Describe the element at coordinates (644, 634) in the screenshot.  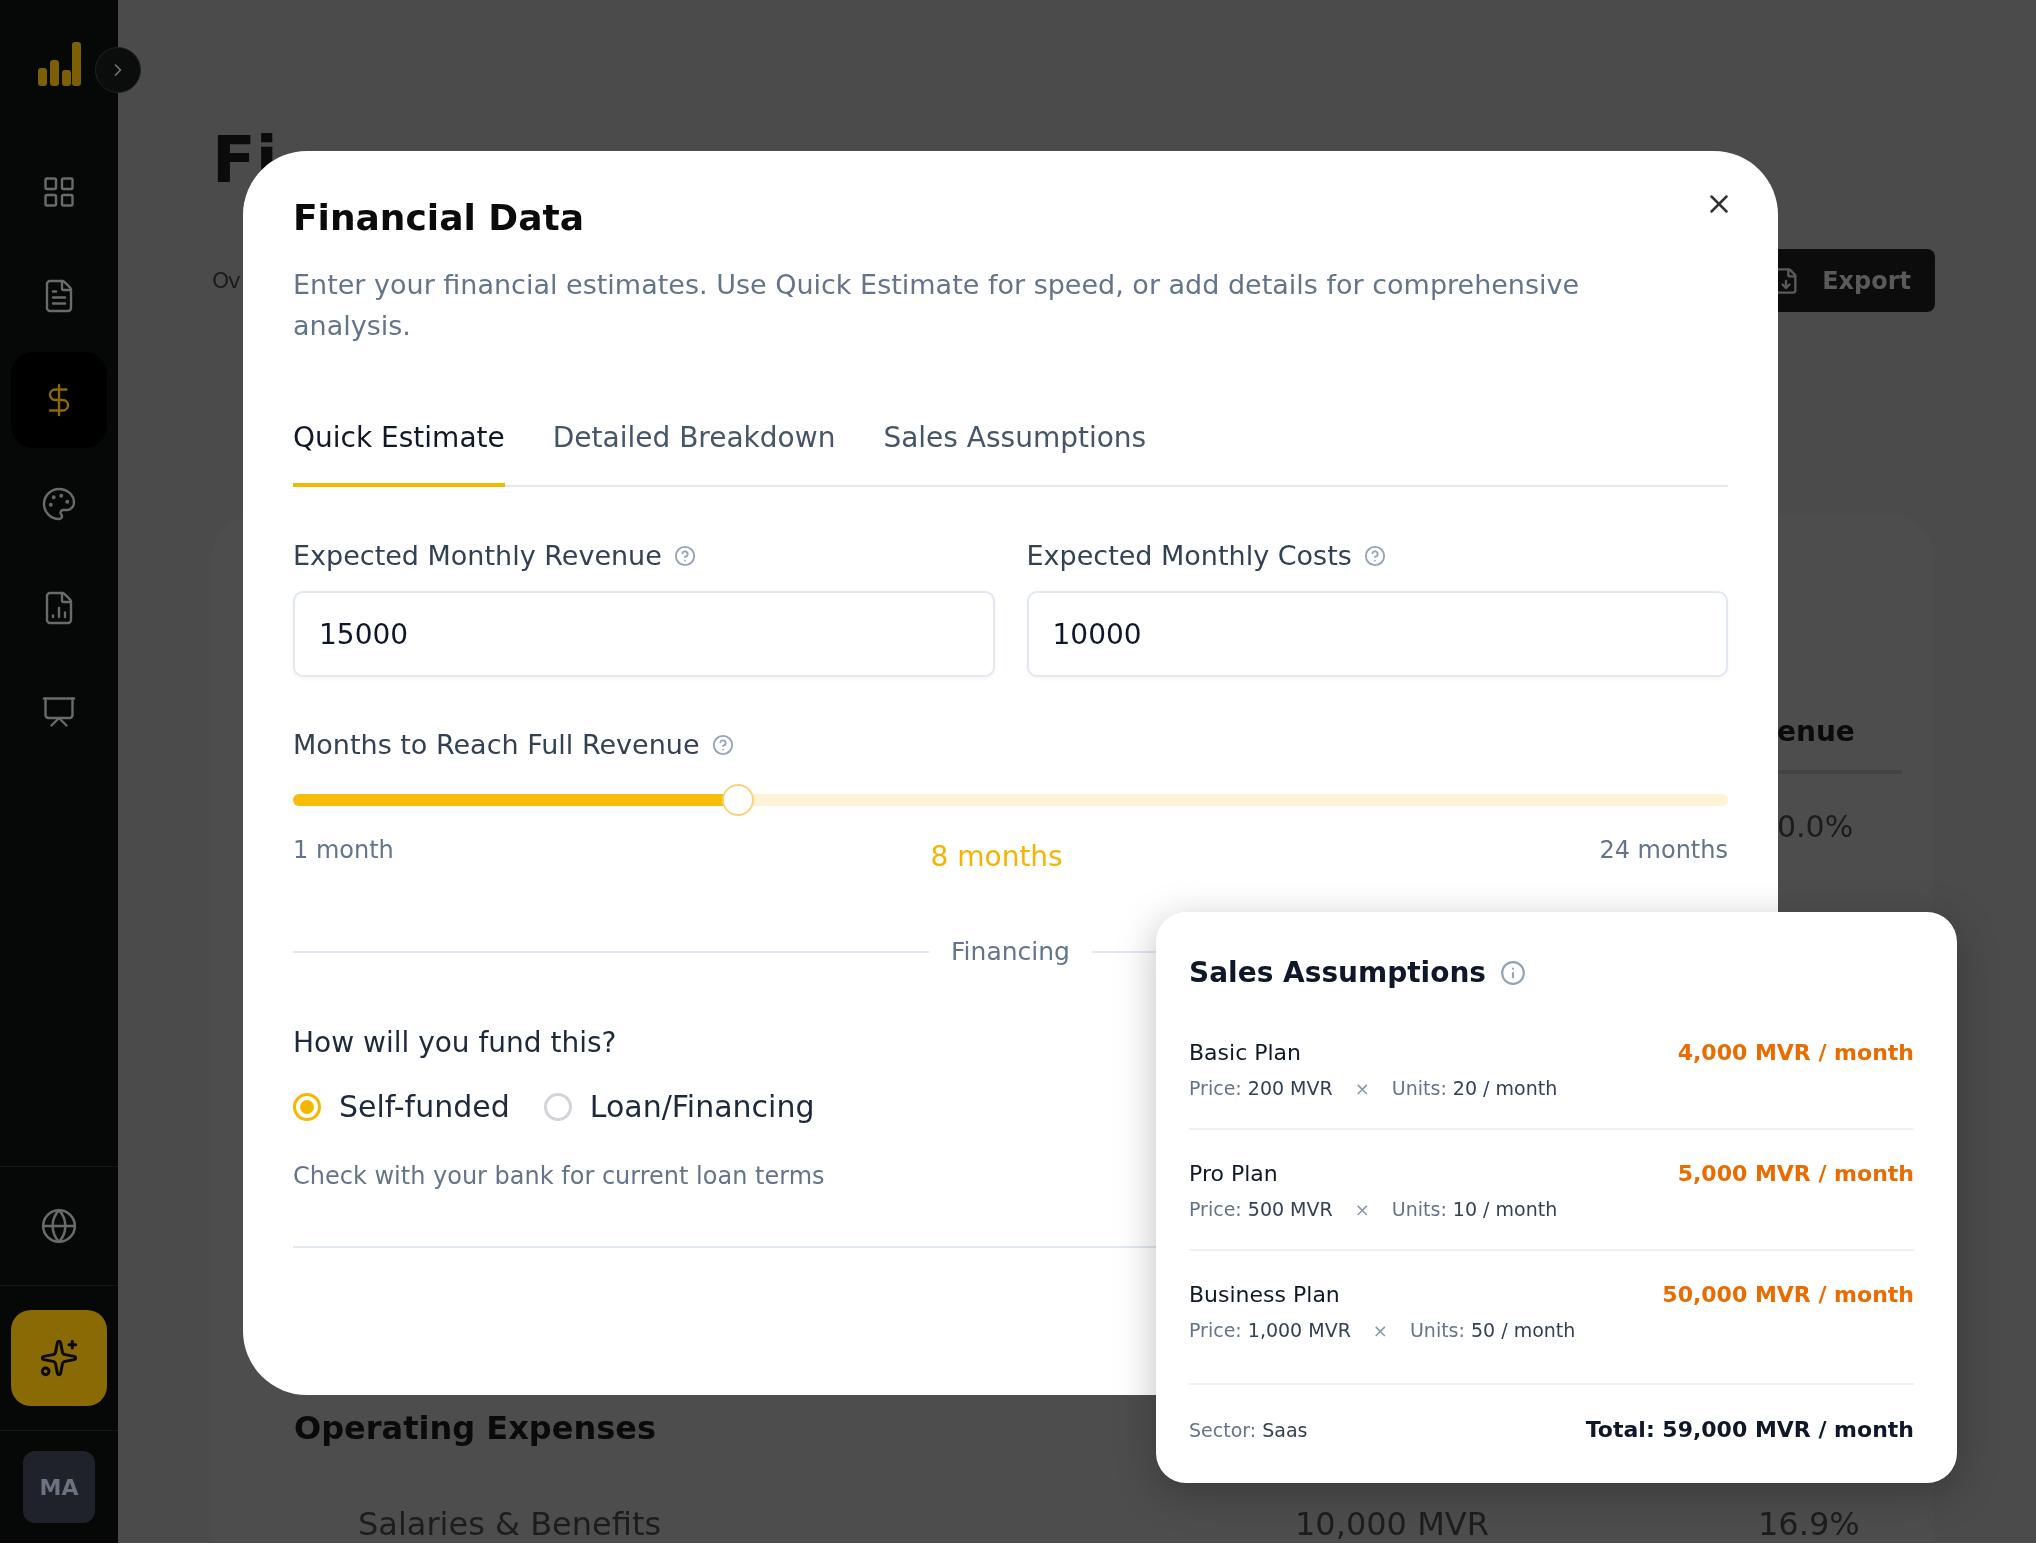
I see `input-field: 15000` at that location.